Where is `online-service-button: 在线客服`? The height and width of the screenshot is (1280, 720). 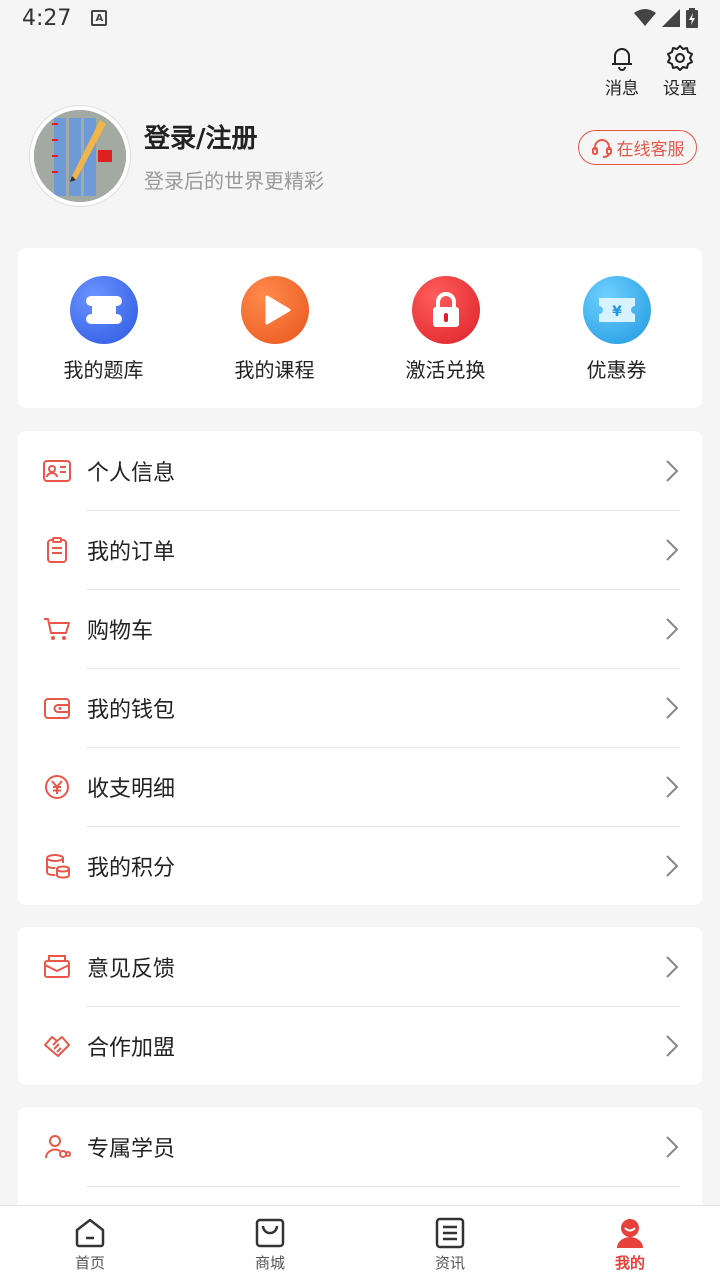
online-service-button: 在线客服 is located at coordinates (637, 147).